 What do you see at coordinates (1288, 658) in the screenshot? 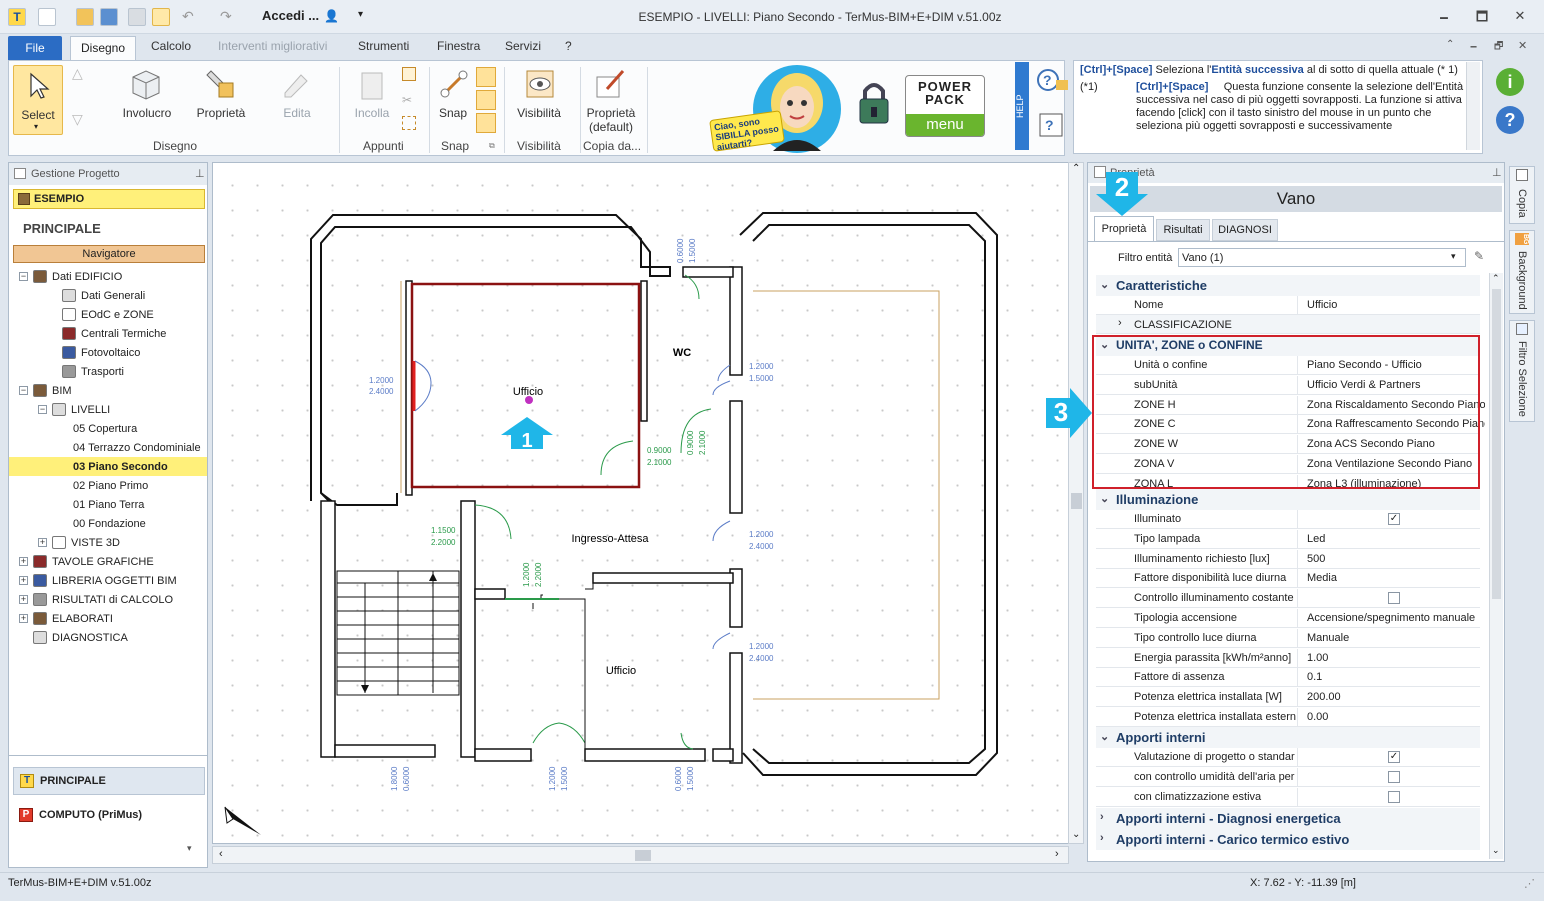
I see `prop-row: Energia parassita [kWh/m²anno] 1.00` at bounding box center [1288, 658].